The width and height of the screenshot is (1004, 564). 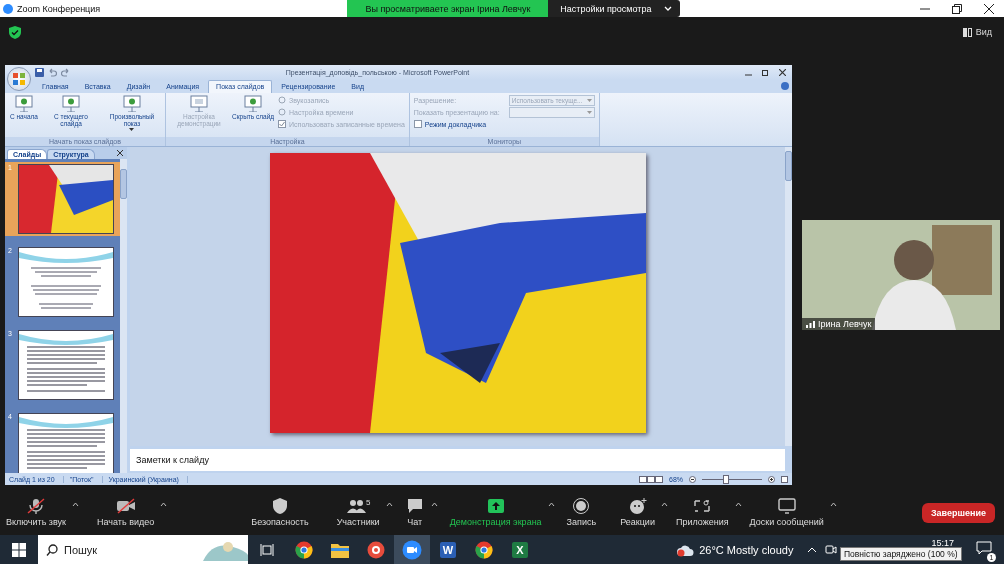 What do you see at coordinates (340, 549) in the screenshot?
I see `folder-icon` at bounding box center [340, 549].